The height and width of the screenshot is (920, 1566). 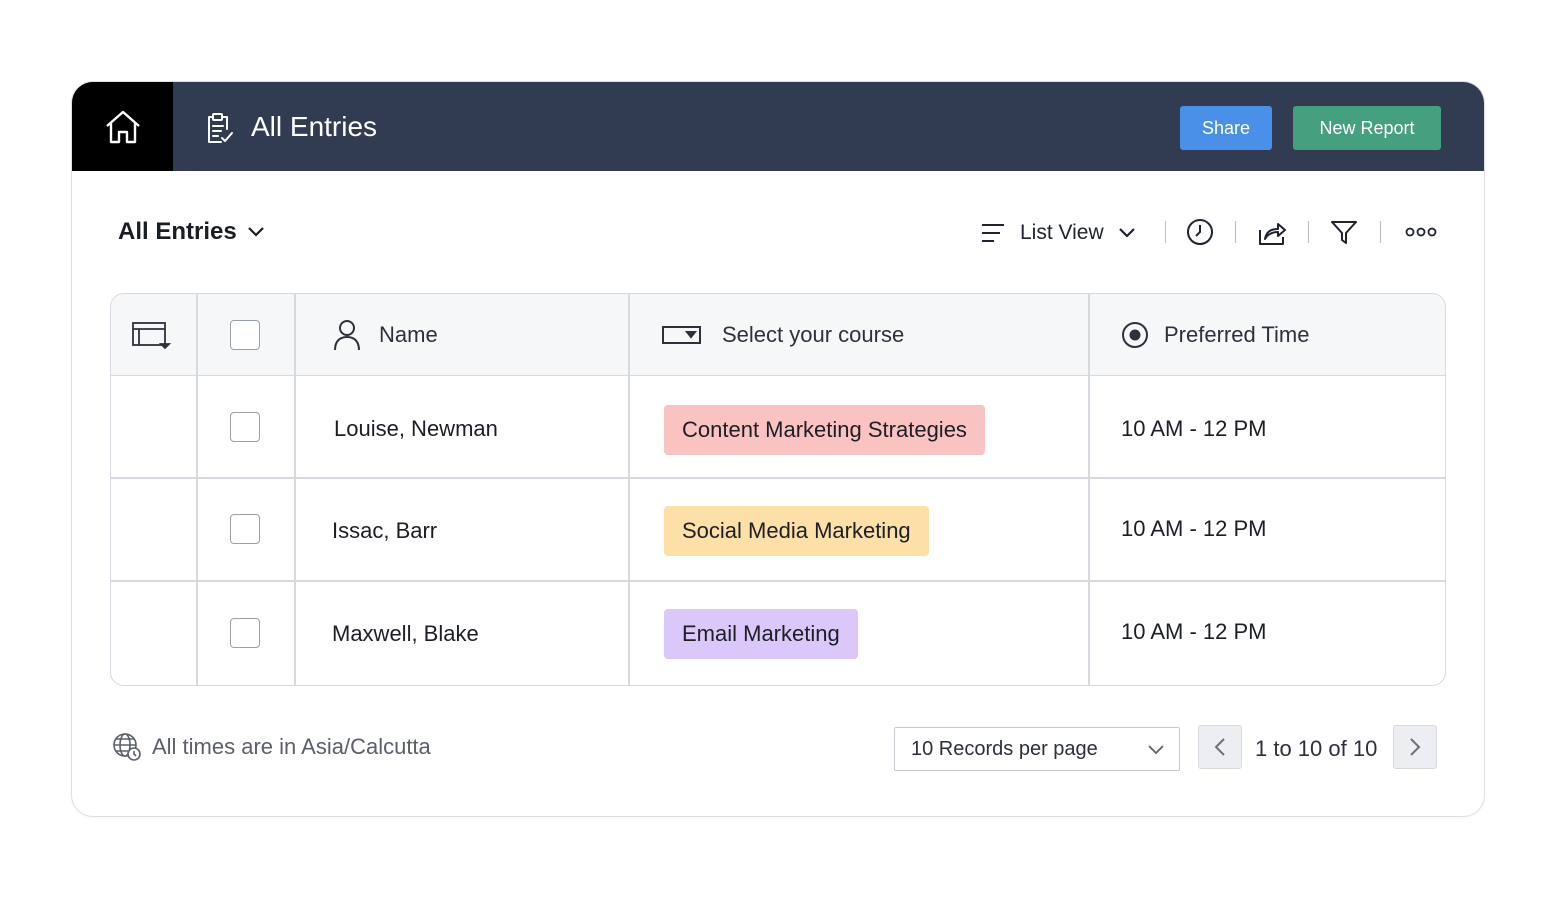 What do you see at coordinates (347, 334) in the screenshot?
I see `person-icon` at bounding box center [347, 334].